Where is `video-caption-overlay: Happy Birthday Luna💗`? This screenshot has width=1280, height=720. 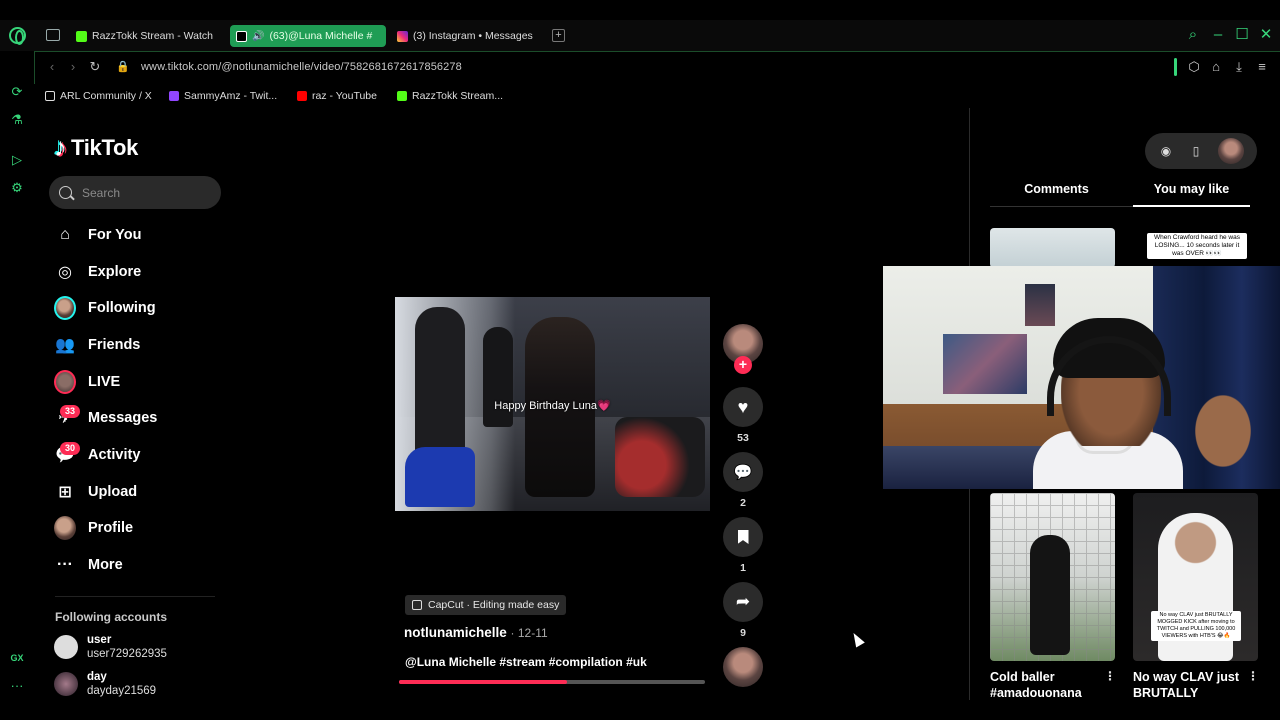 video-caption-overlay: Happy Birthday Luna💗 is located at coordinates (552, 406).